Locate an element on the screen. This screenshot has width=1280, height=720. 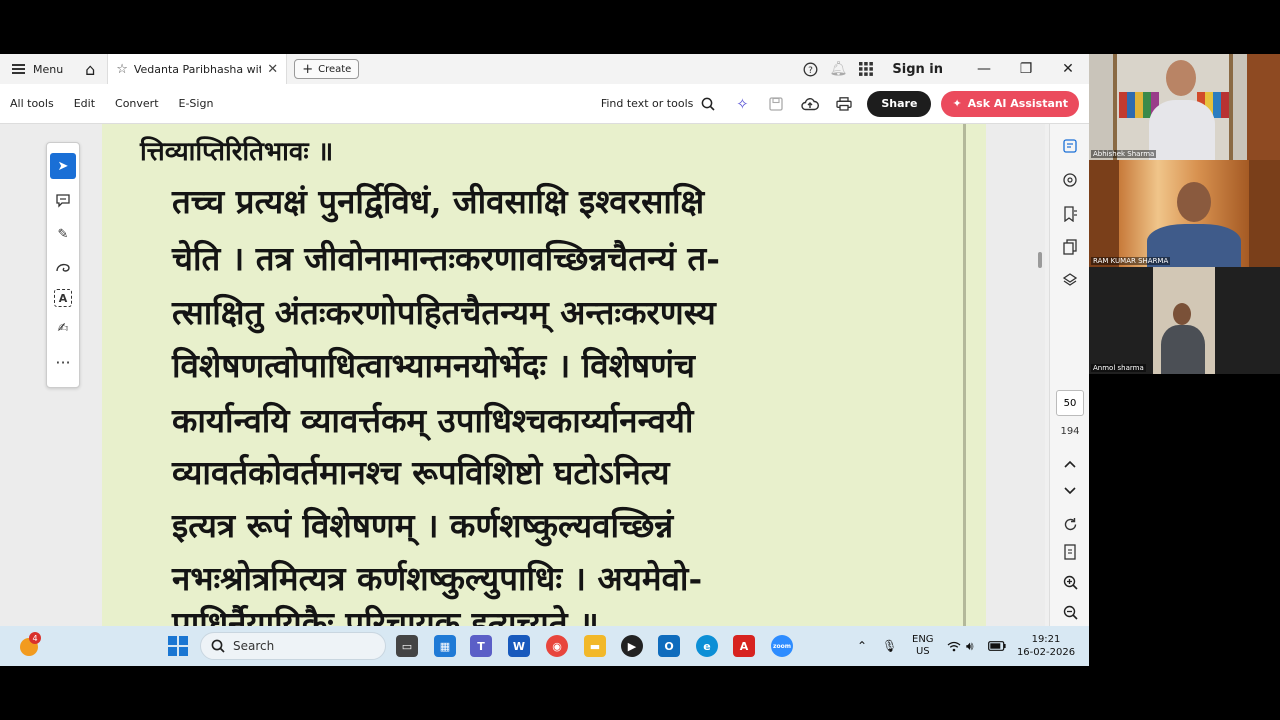
microphone-icon: 🎙︎ is located at coordinates (889, 646).